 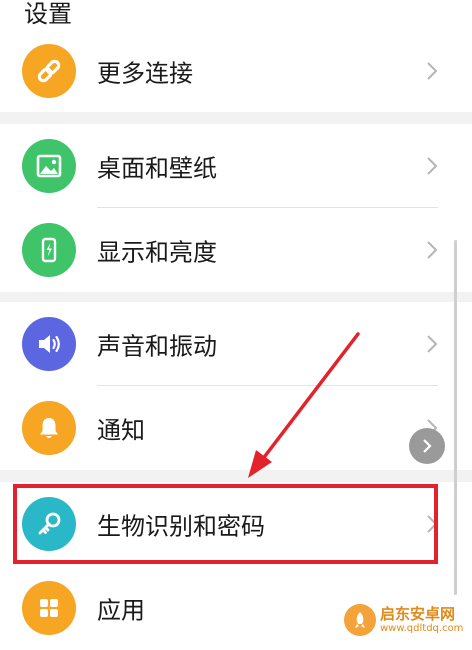 What do you see at coordinates (304, 405) in the screenshot?
I see `annotation-arrow` at bounding box center [304, 405].